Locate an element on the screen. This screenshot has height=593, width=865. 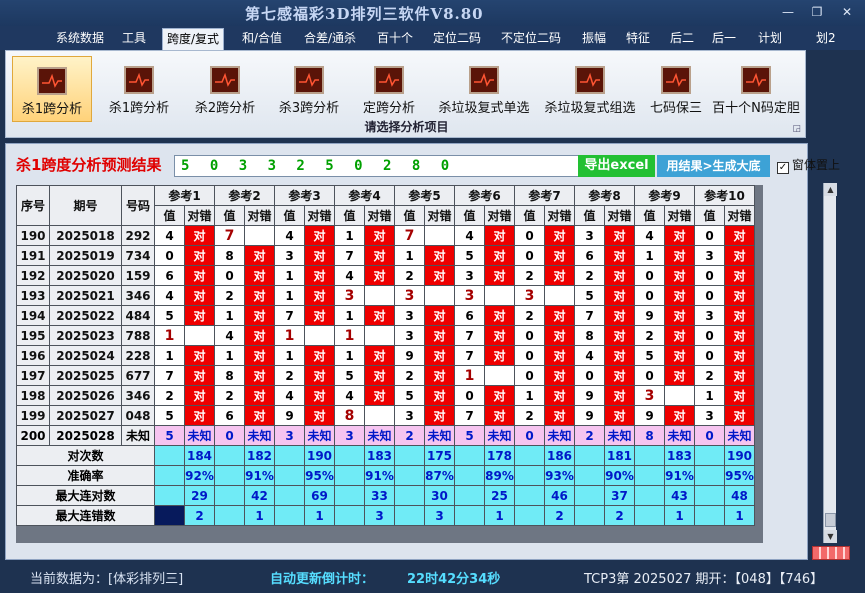
menu-item-8: 振幅 is located at coordinates (594, 39).